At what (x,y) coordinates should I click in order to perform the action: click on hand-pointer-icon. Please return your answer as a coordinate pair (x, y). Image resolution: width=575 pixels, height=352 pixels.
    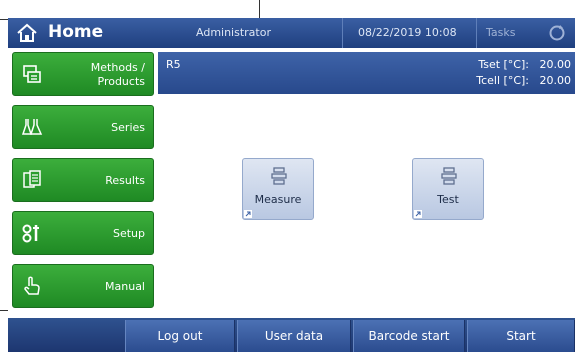
    Looking at the image, I should click on (32, 285).